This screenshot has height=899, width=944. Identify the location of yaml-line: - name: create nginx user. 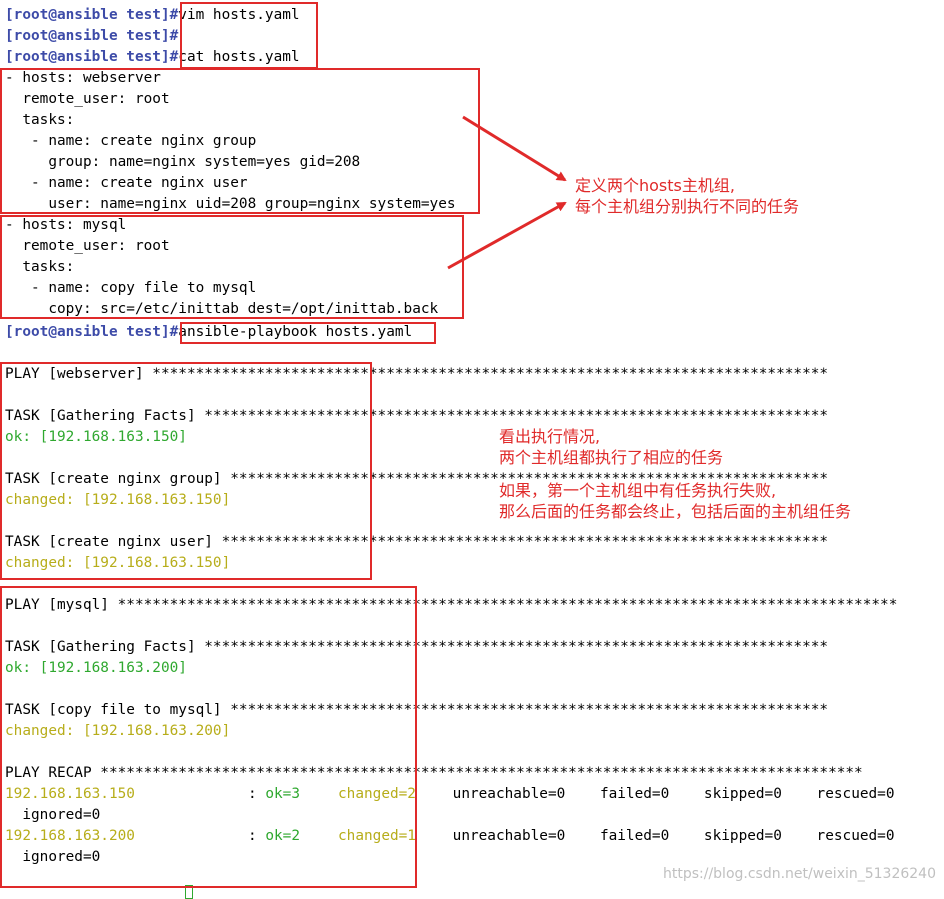
(126, 183).